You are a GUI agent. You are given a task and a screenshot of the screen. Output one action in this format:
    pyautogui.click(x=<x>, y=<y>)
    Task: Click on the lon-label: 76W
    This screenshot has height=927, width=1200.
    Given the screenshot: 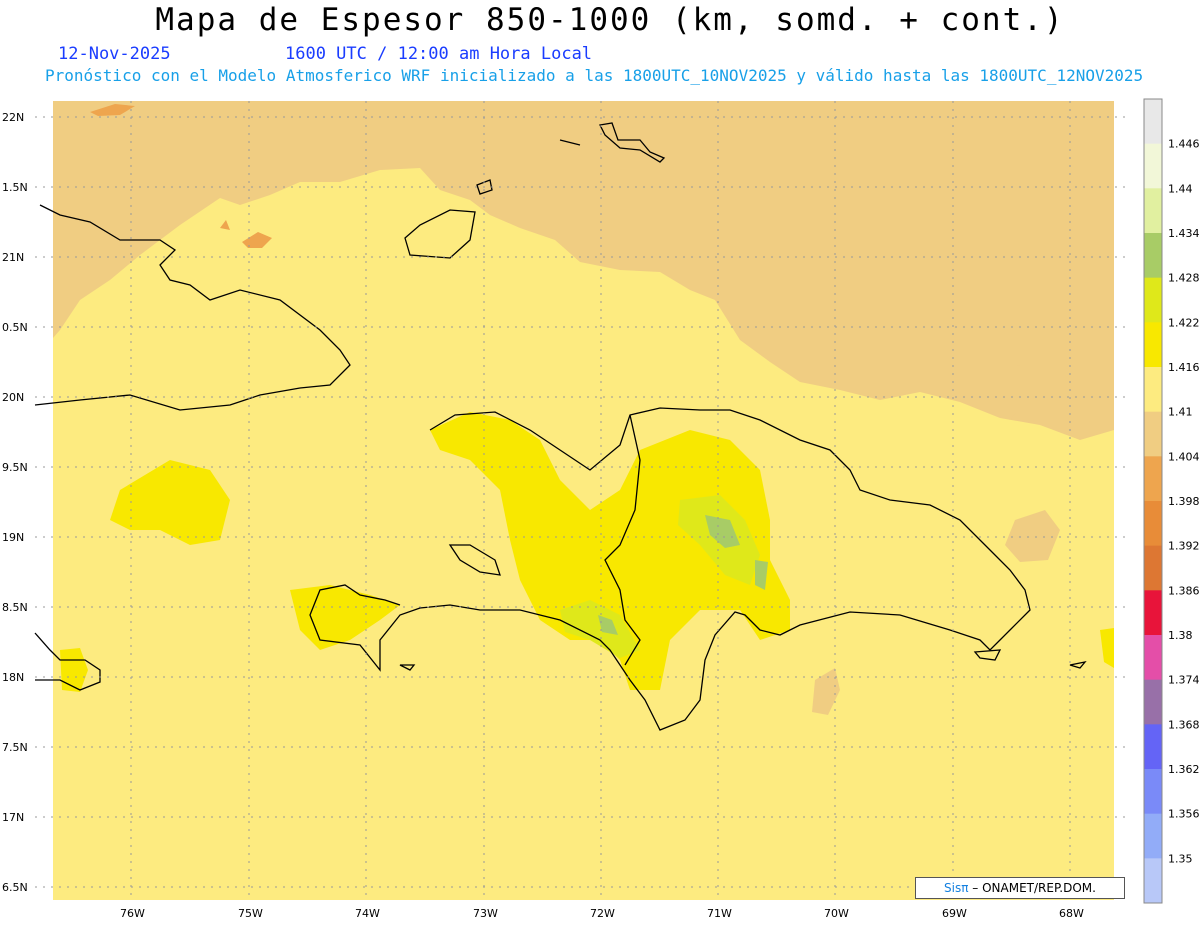 What is the action you would take?
    pyautogui.click(x=132, y=913)
    